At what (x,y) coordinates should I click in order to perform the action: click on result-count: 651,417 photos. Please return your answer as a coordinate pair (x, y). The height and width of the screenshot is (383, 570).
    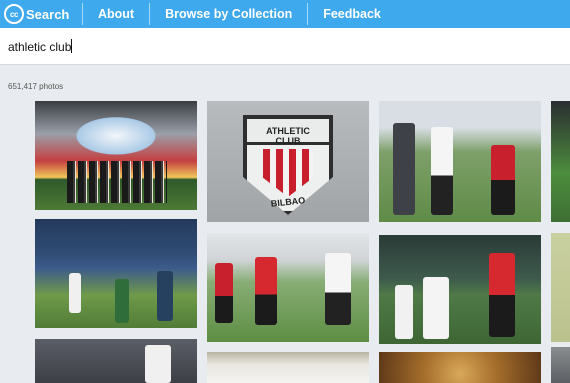
    Looking at the image, I should click on (36, 86).